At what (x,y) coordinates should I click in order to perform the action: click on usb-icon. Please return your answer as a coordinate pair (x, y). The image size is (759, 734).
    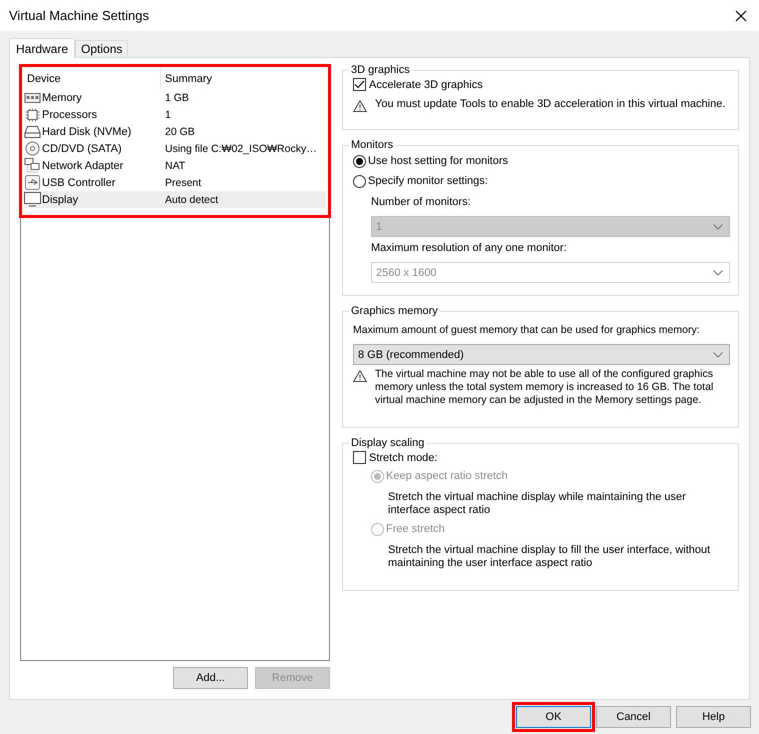
    Looking at the image, I should click on (32, 182).